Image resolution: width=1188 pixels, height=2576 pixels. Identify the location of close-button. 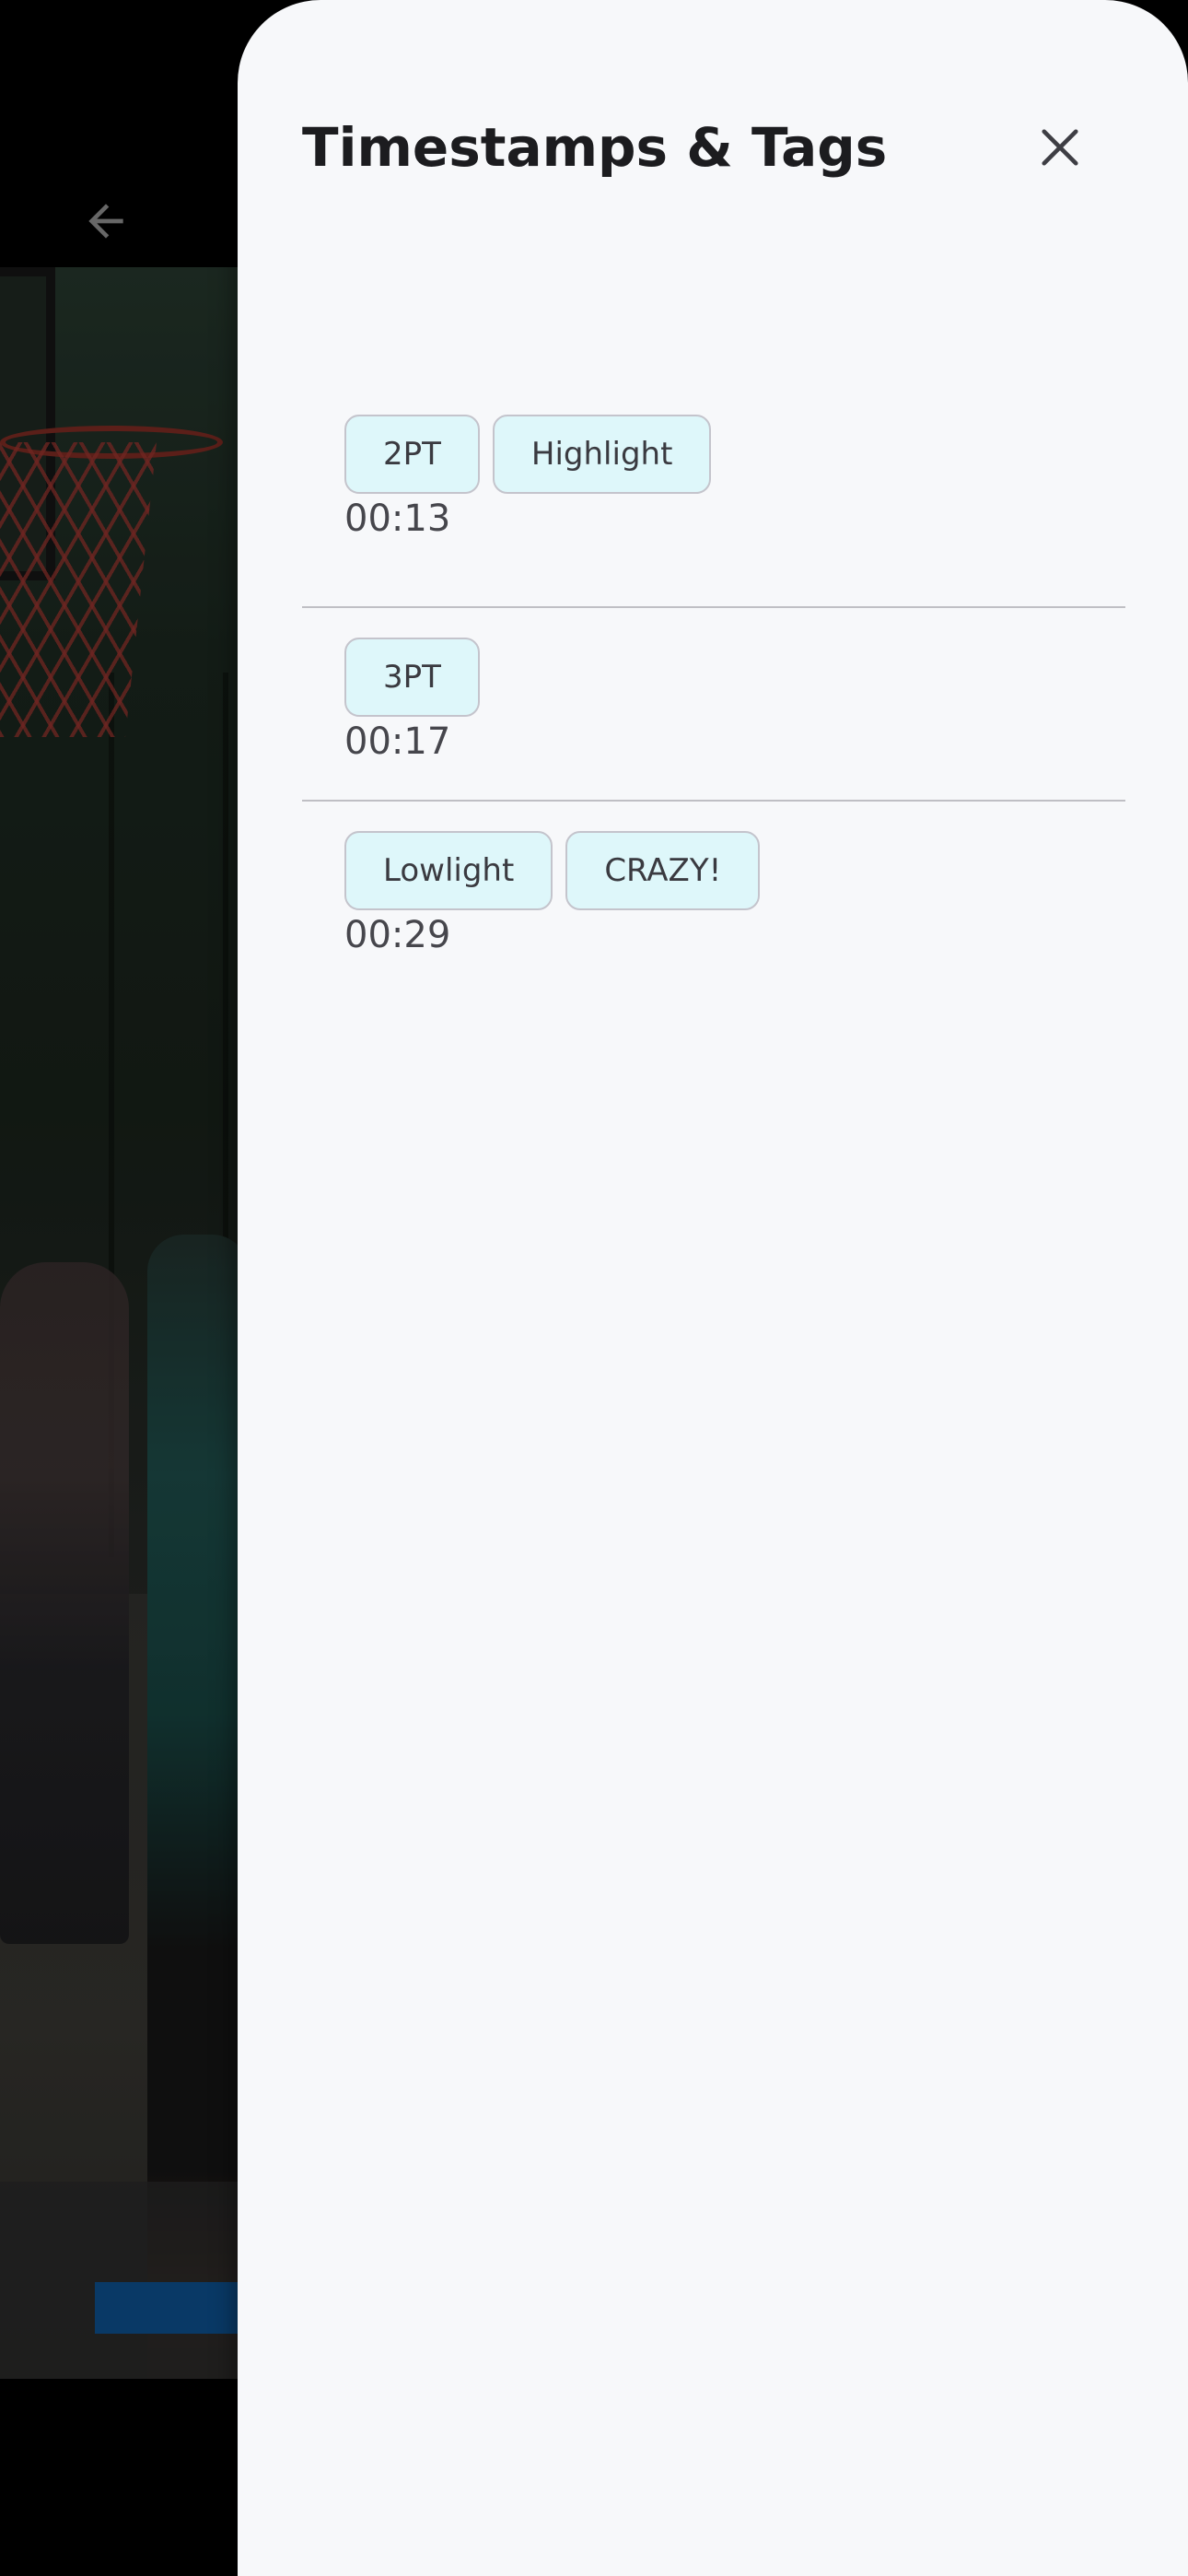
(1060, 147).